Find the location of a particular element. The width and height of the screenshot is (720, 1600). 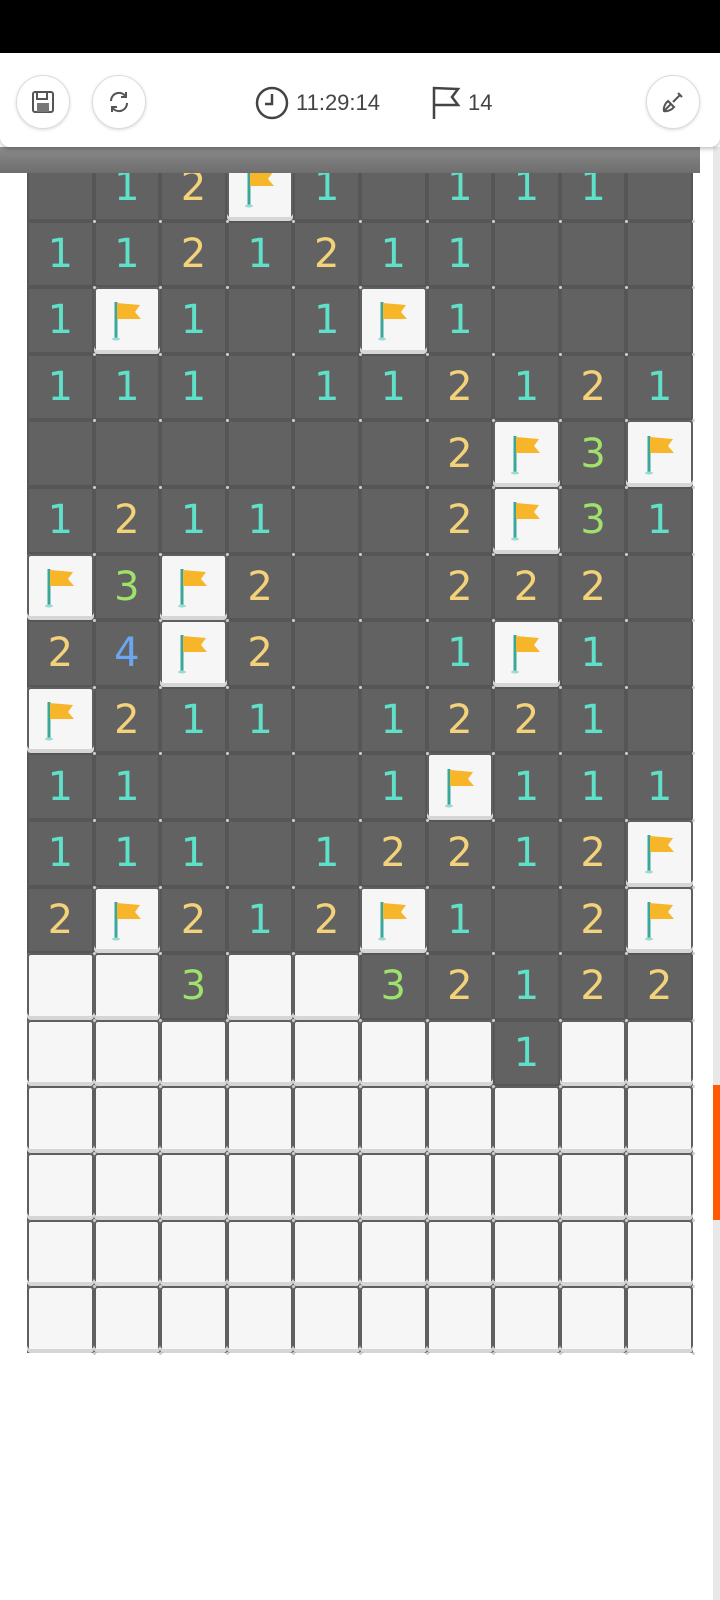

save-button is located at coordinates (43, 102).